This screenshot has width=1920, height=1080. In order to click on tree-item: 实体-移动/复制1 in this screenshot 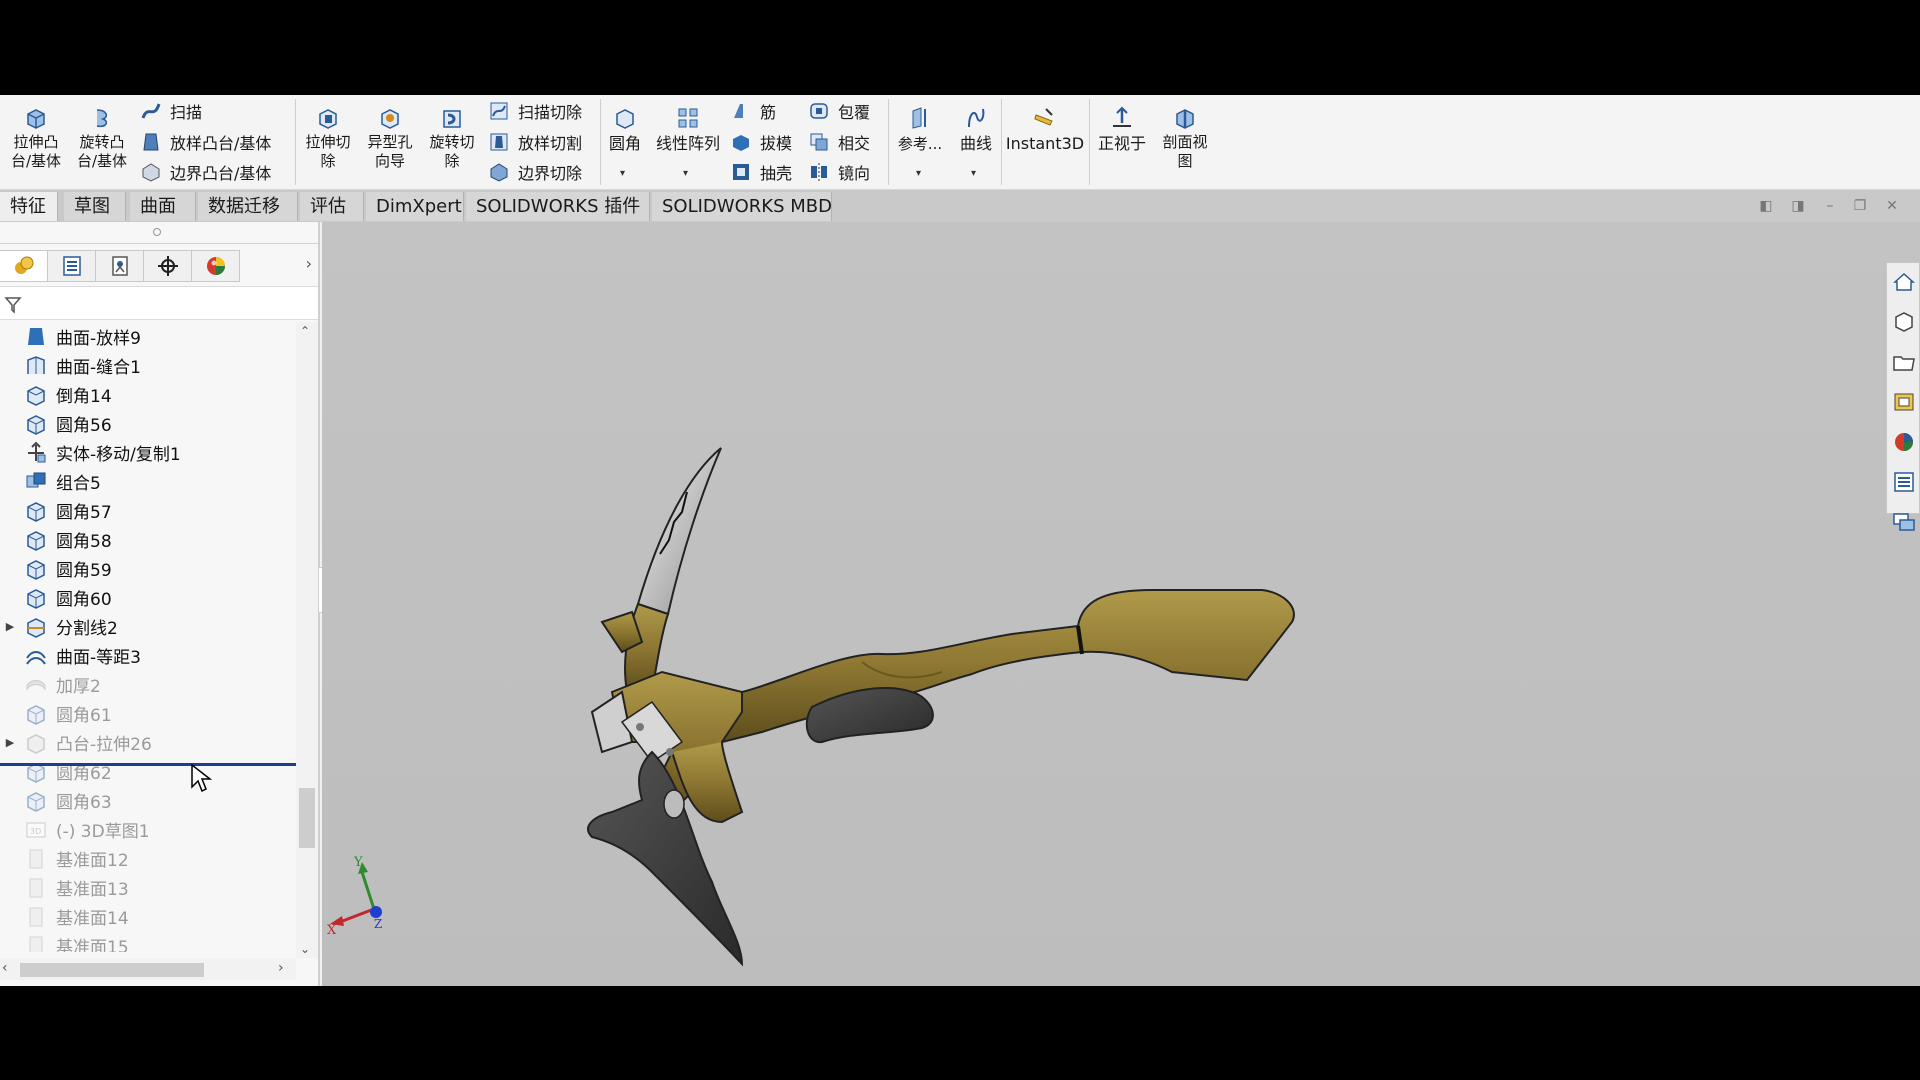, I will do `click(148, 452)`.